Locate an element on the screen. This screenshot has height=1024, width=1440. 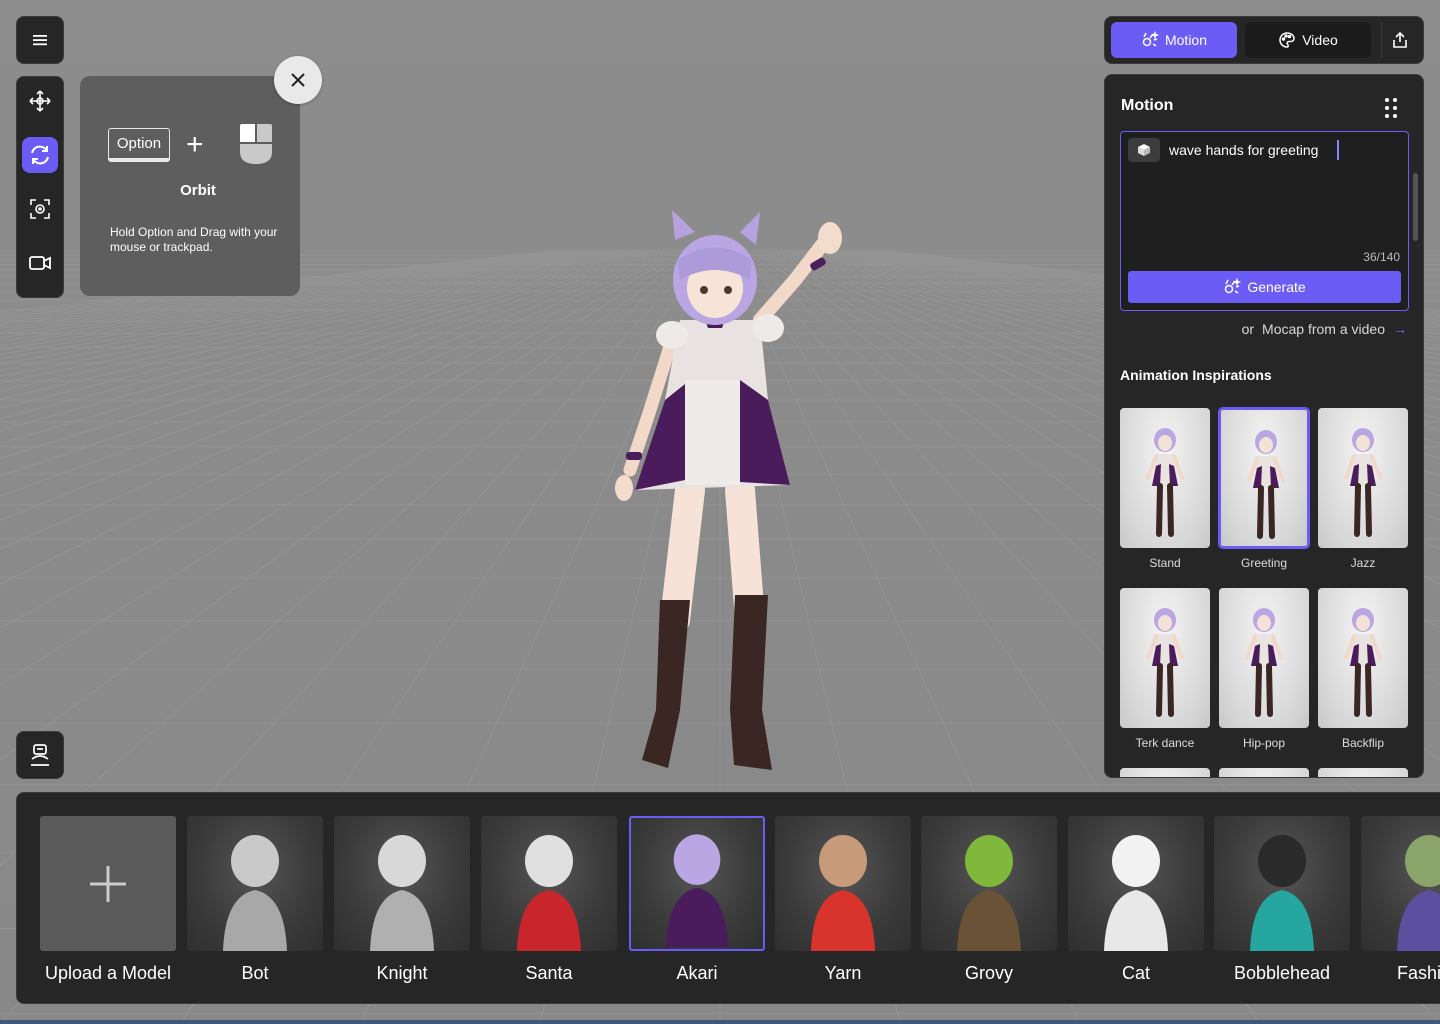
plus-icon is located at coordinates (108, 883).